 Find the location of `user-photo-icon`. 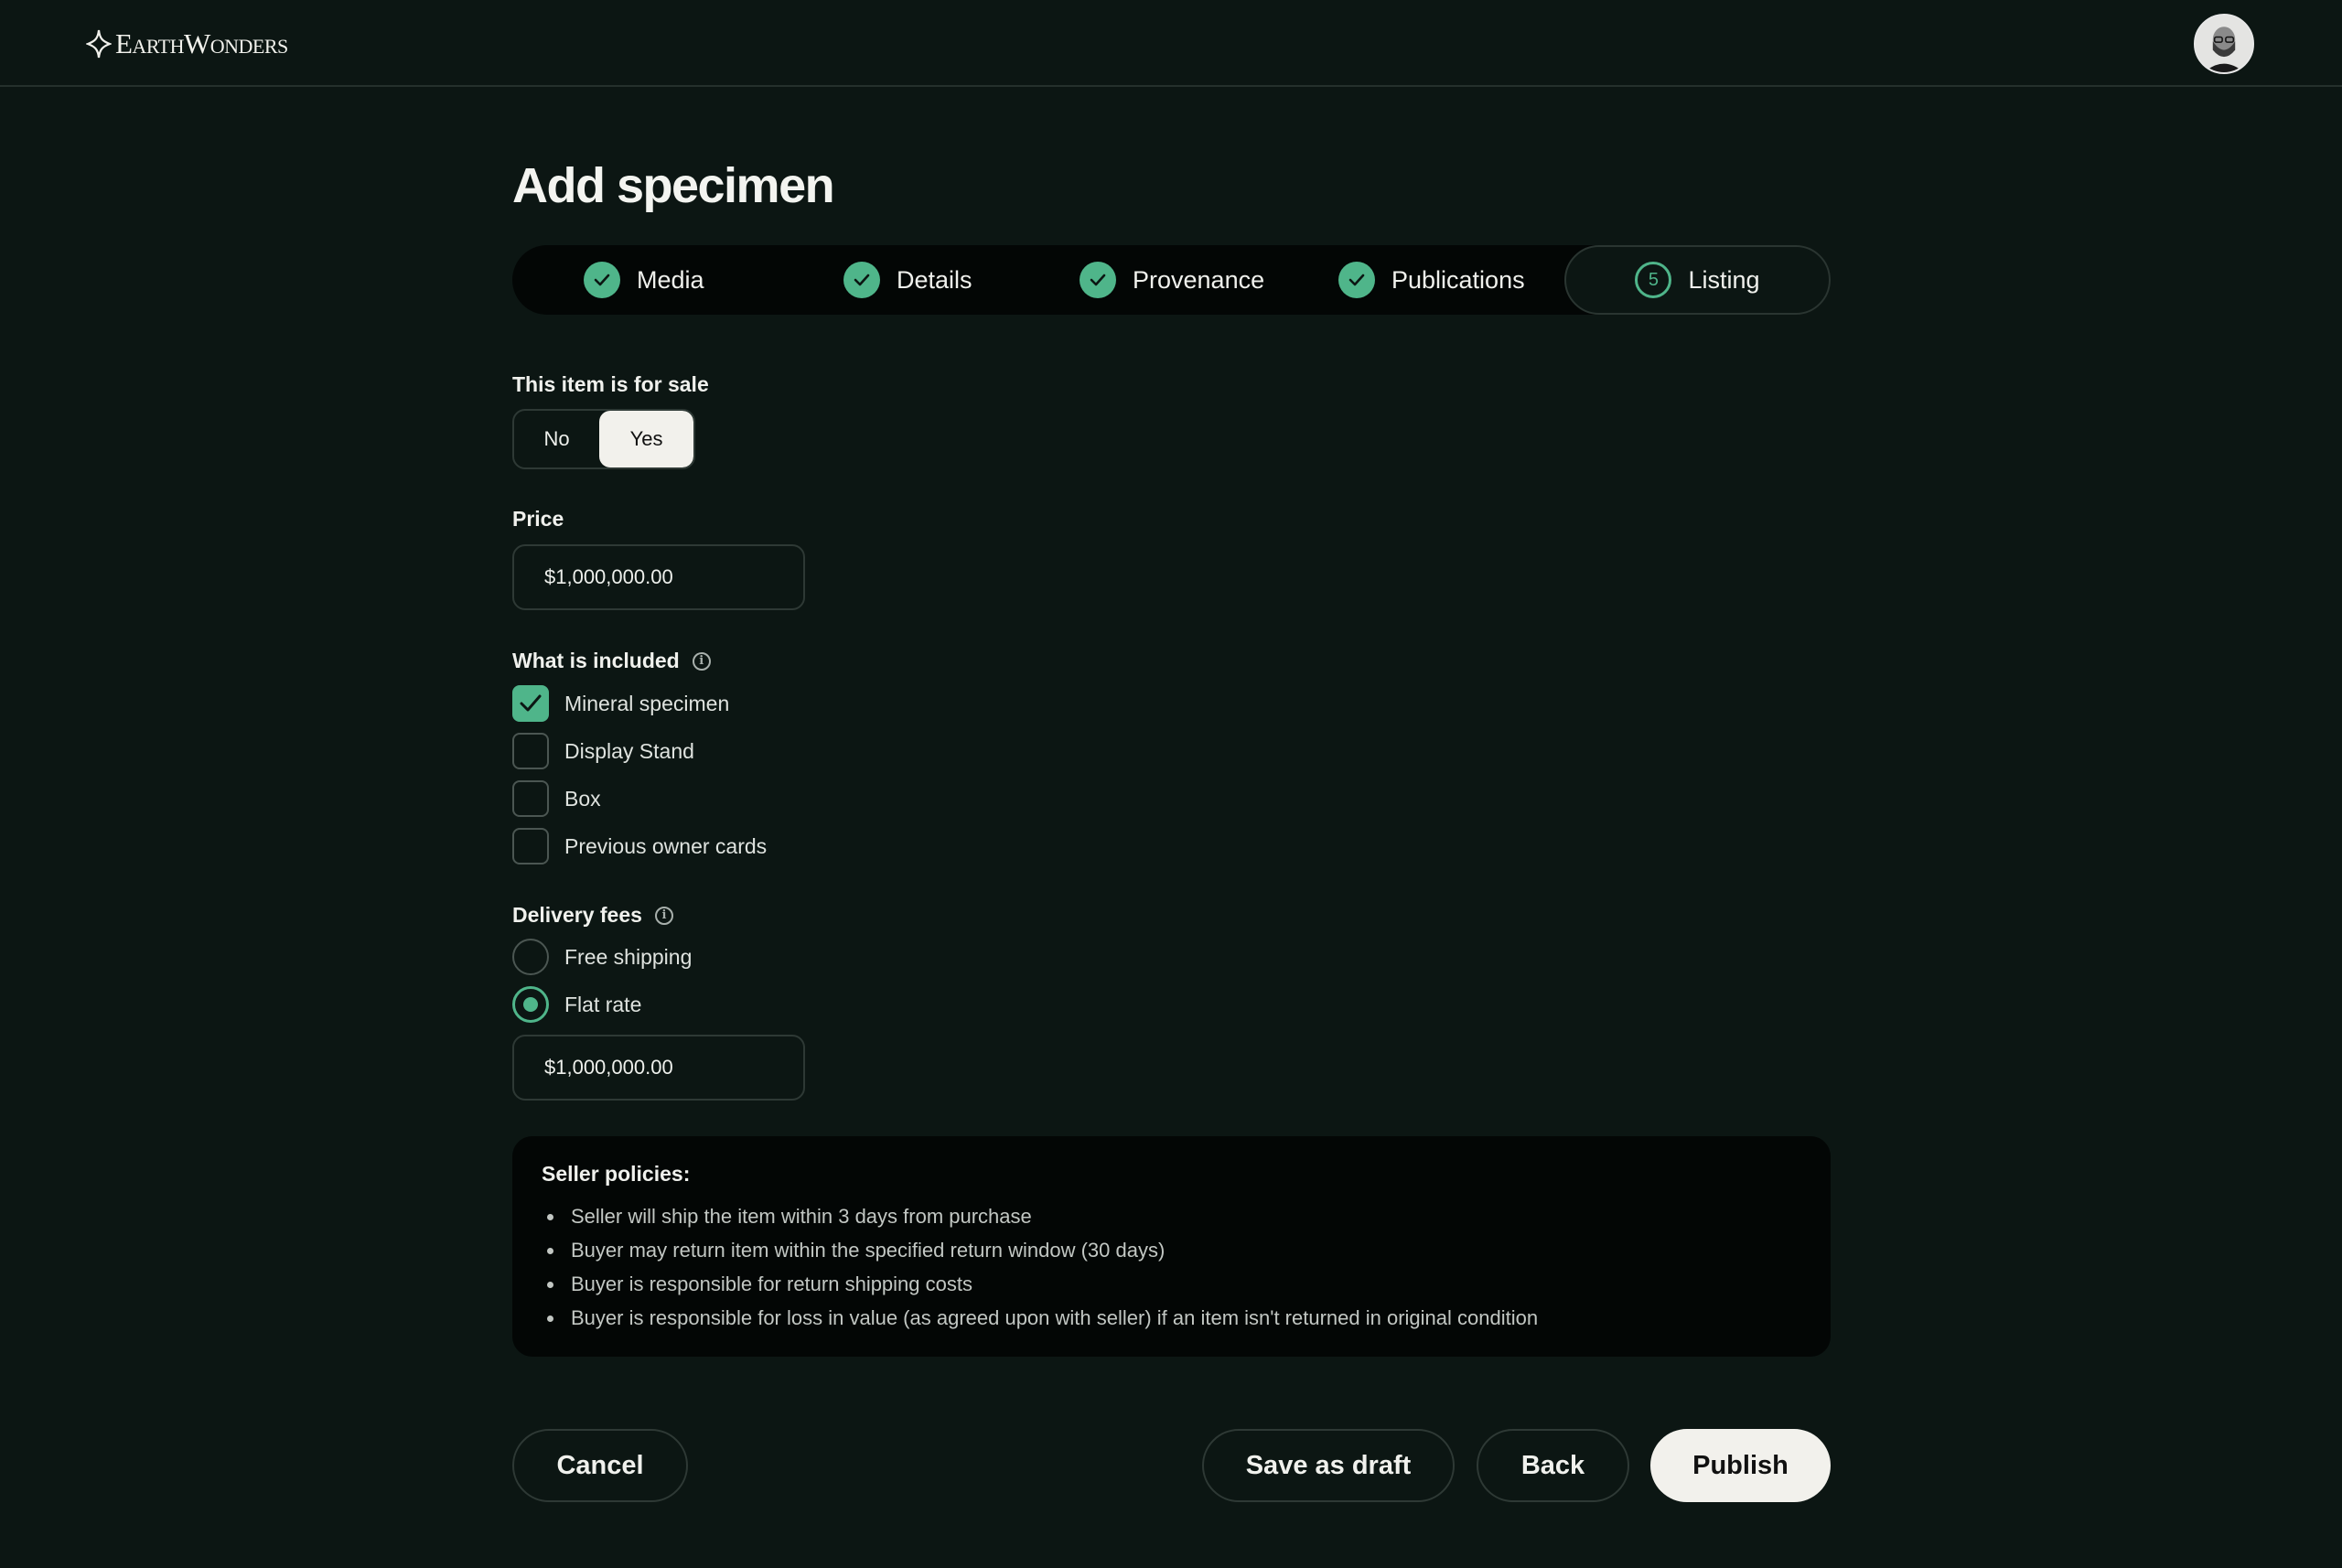

user-photo-icon is located at coordinates (2224, 44).